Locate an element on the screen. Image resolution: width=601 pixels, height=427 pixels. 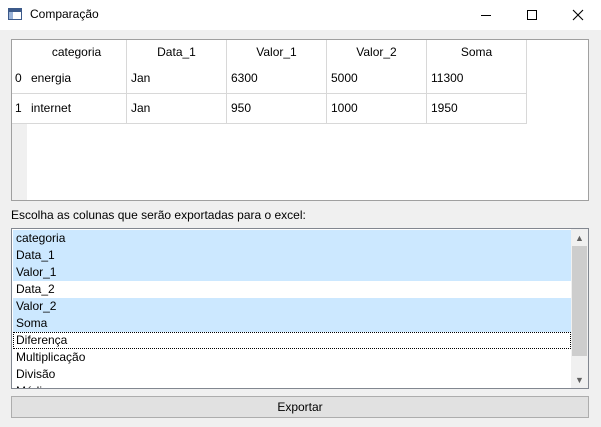
table-cell: 11300 is located at coordinates (477, 79).